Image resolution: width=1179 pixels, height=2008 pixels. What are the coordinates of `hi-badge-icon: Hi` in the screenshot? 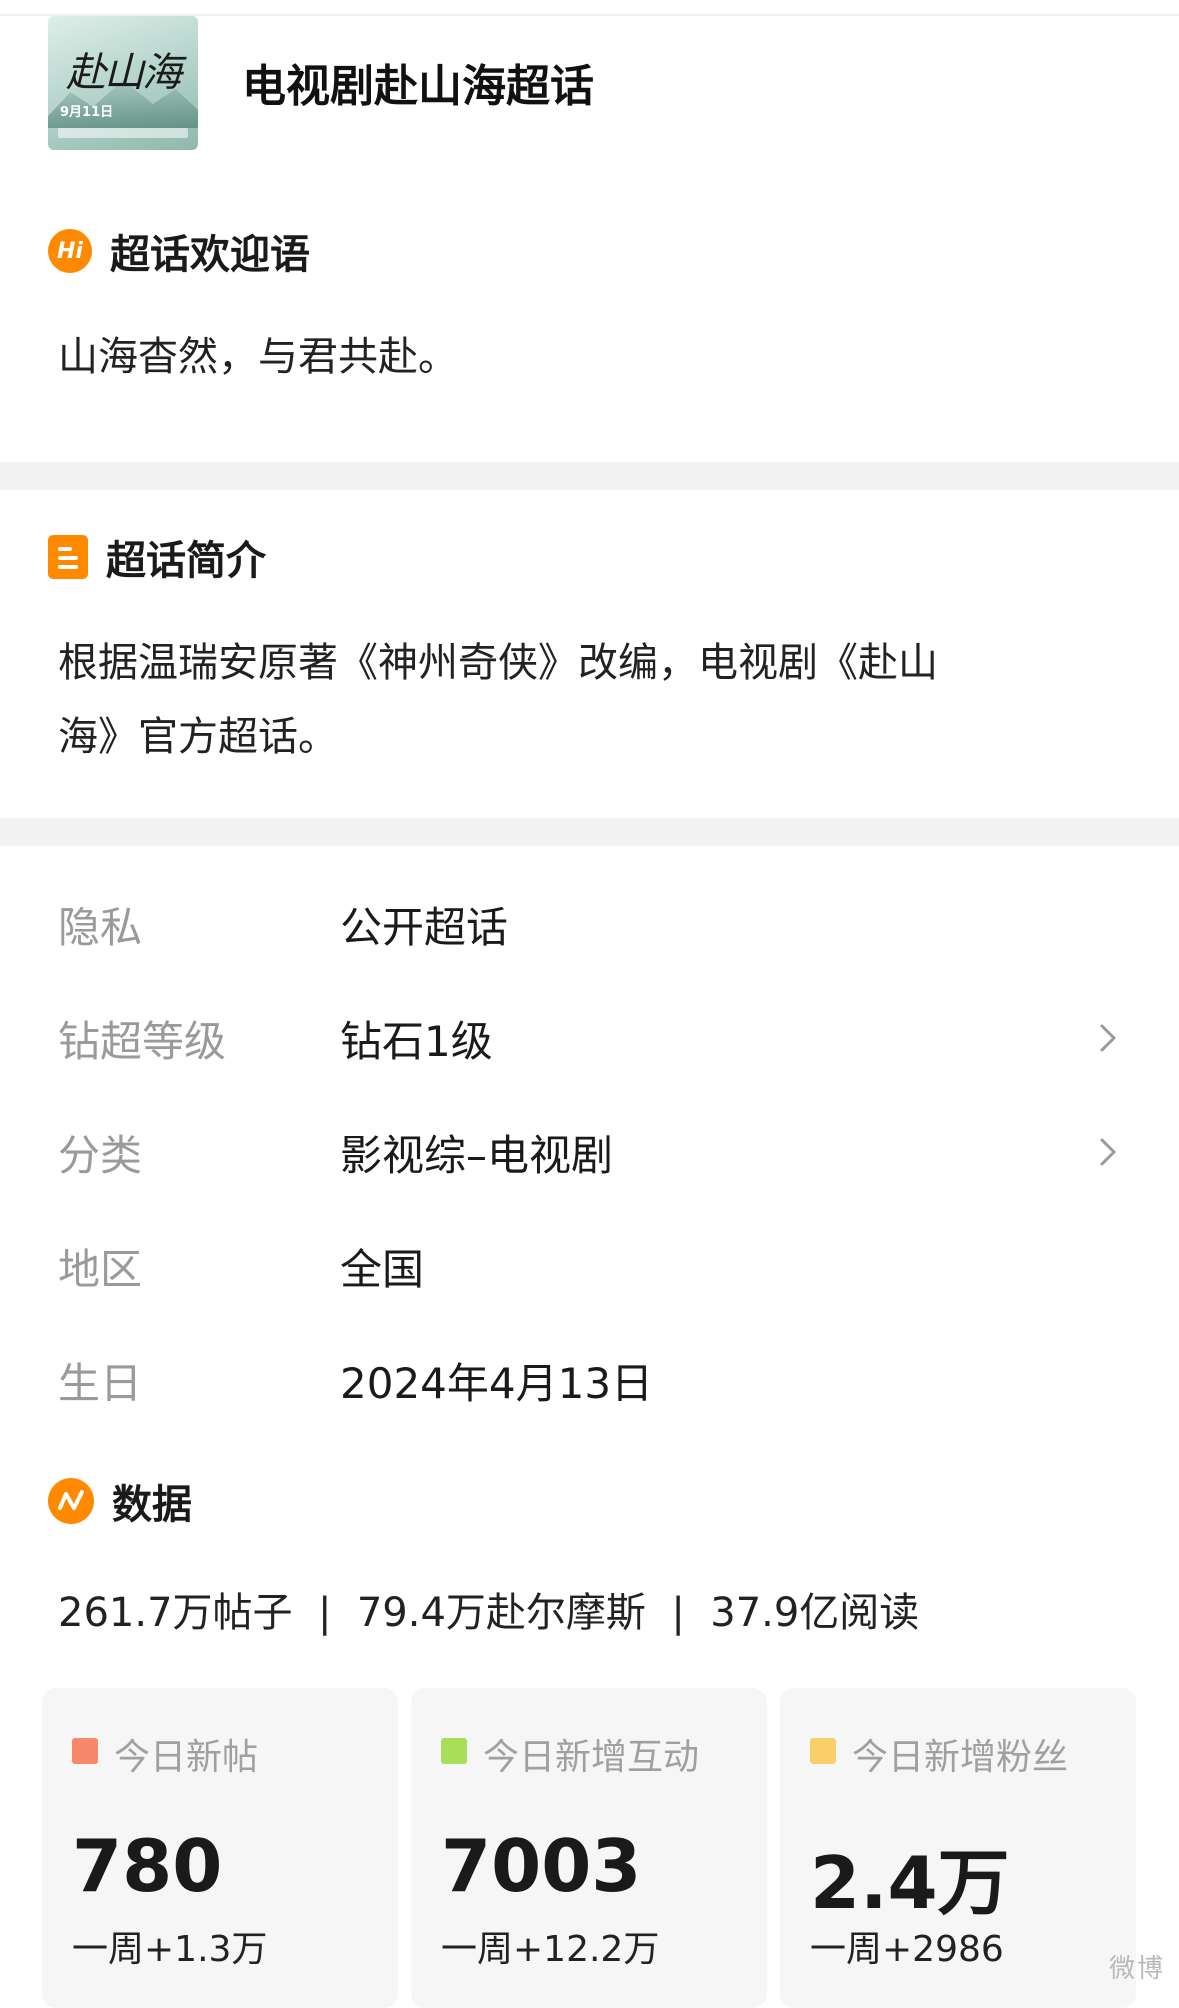 It's located at (70, 251).